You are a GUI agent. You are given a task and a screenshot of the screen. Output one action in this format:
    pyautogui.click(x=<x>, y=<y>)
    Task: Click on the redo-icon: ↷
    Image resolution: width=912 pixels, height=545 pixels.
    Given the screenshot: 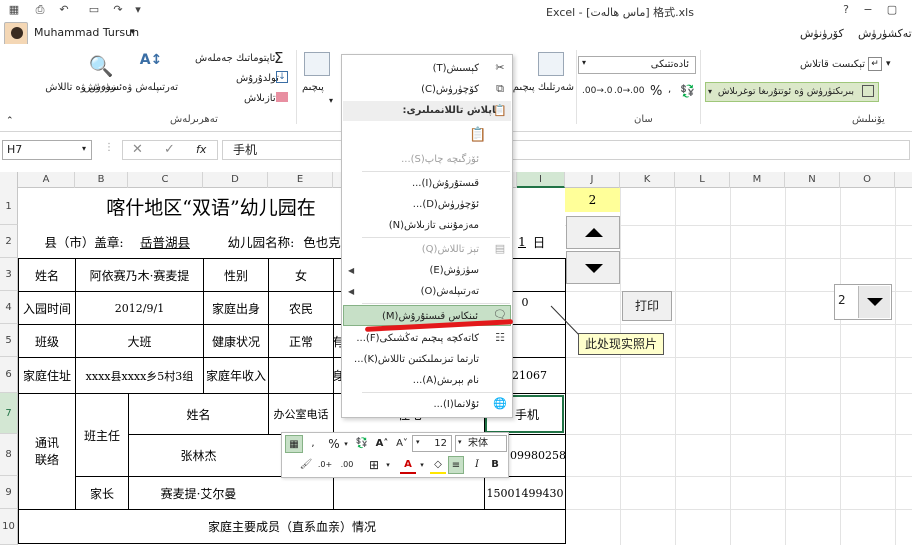 What is the action you would take?
    pyautogui.click(x=118, y=10)
    